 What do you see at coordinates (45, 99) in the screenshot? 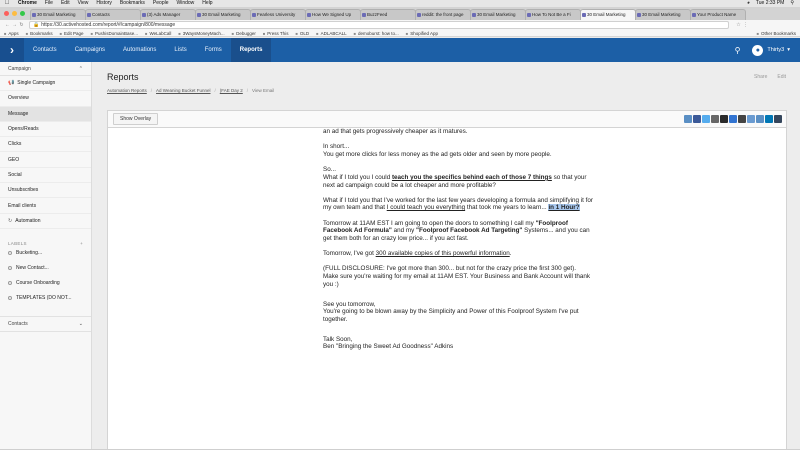
I see `sidebar-item-overview: Overview` at bounding box center [45, 99].